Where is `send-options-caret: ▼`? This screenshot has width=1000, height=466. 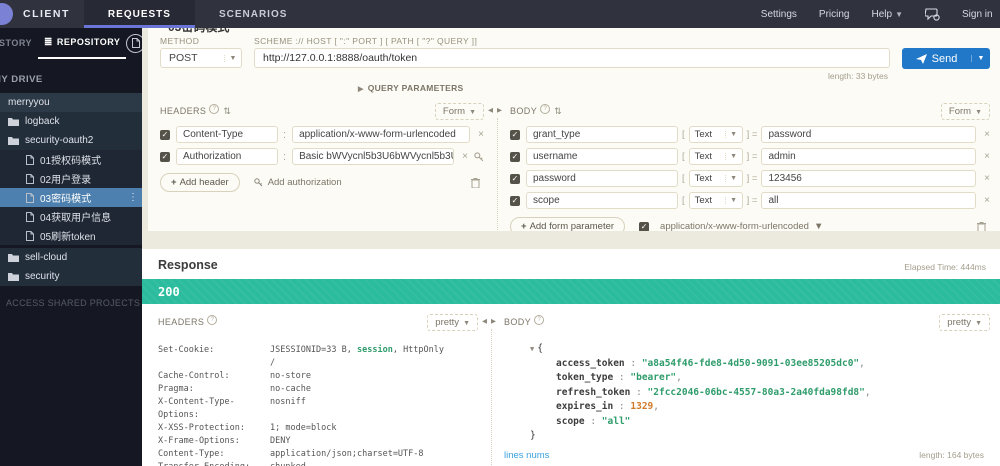 send-options-caret: ▼ is located at coordinates (980, 58).